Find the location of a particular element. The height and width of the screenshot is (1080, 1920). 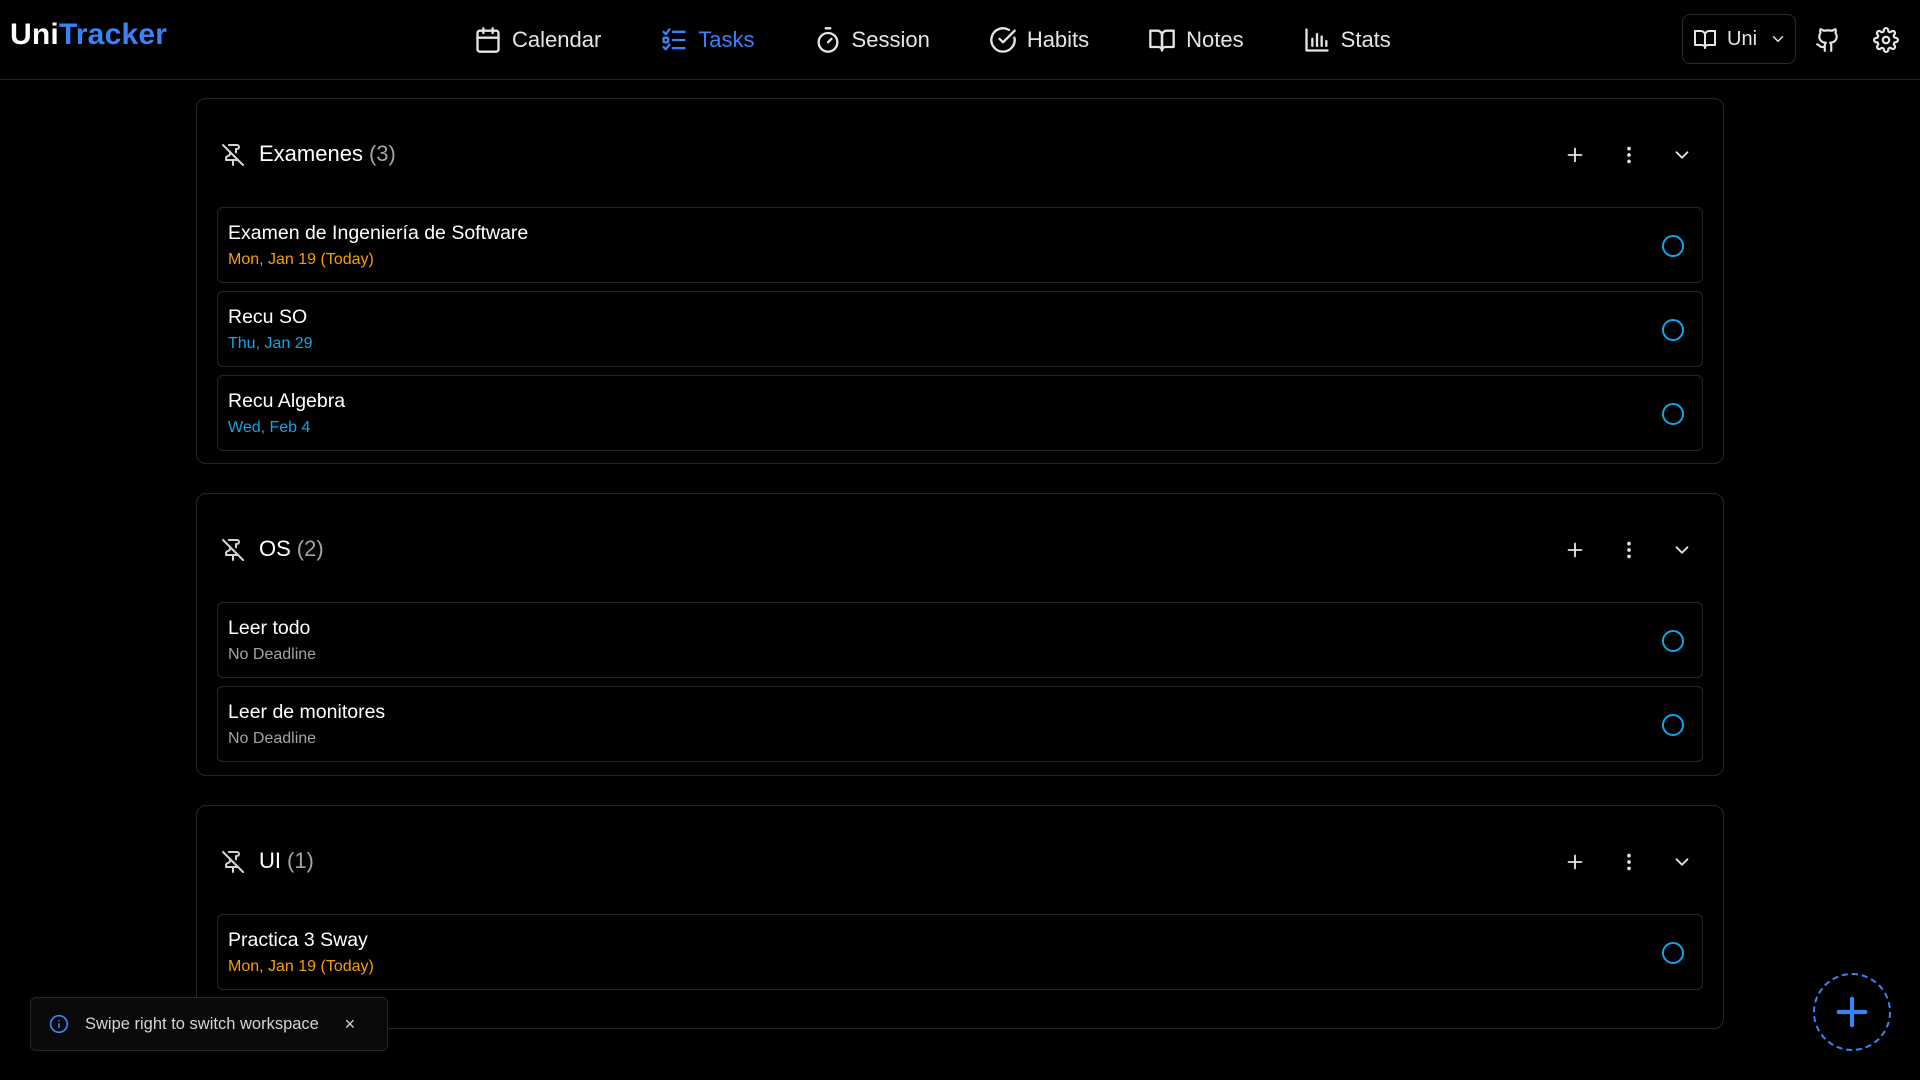

github-button is located at coordinates (1828, 40).